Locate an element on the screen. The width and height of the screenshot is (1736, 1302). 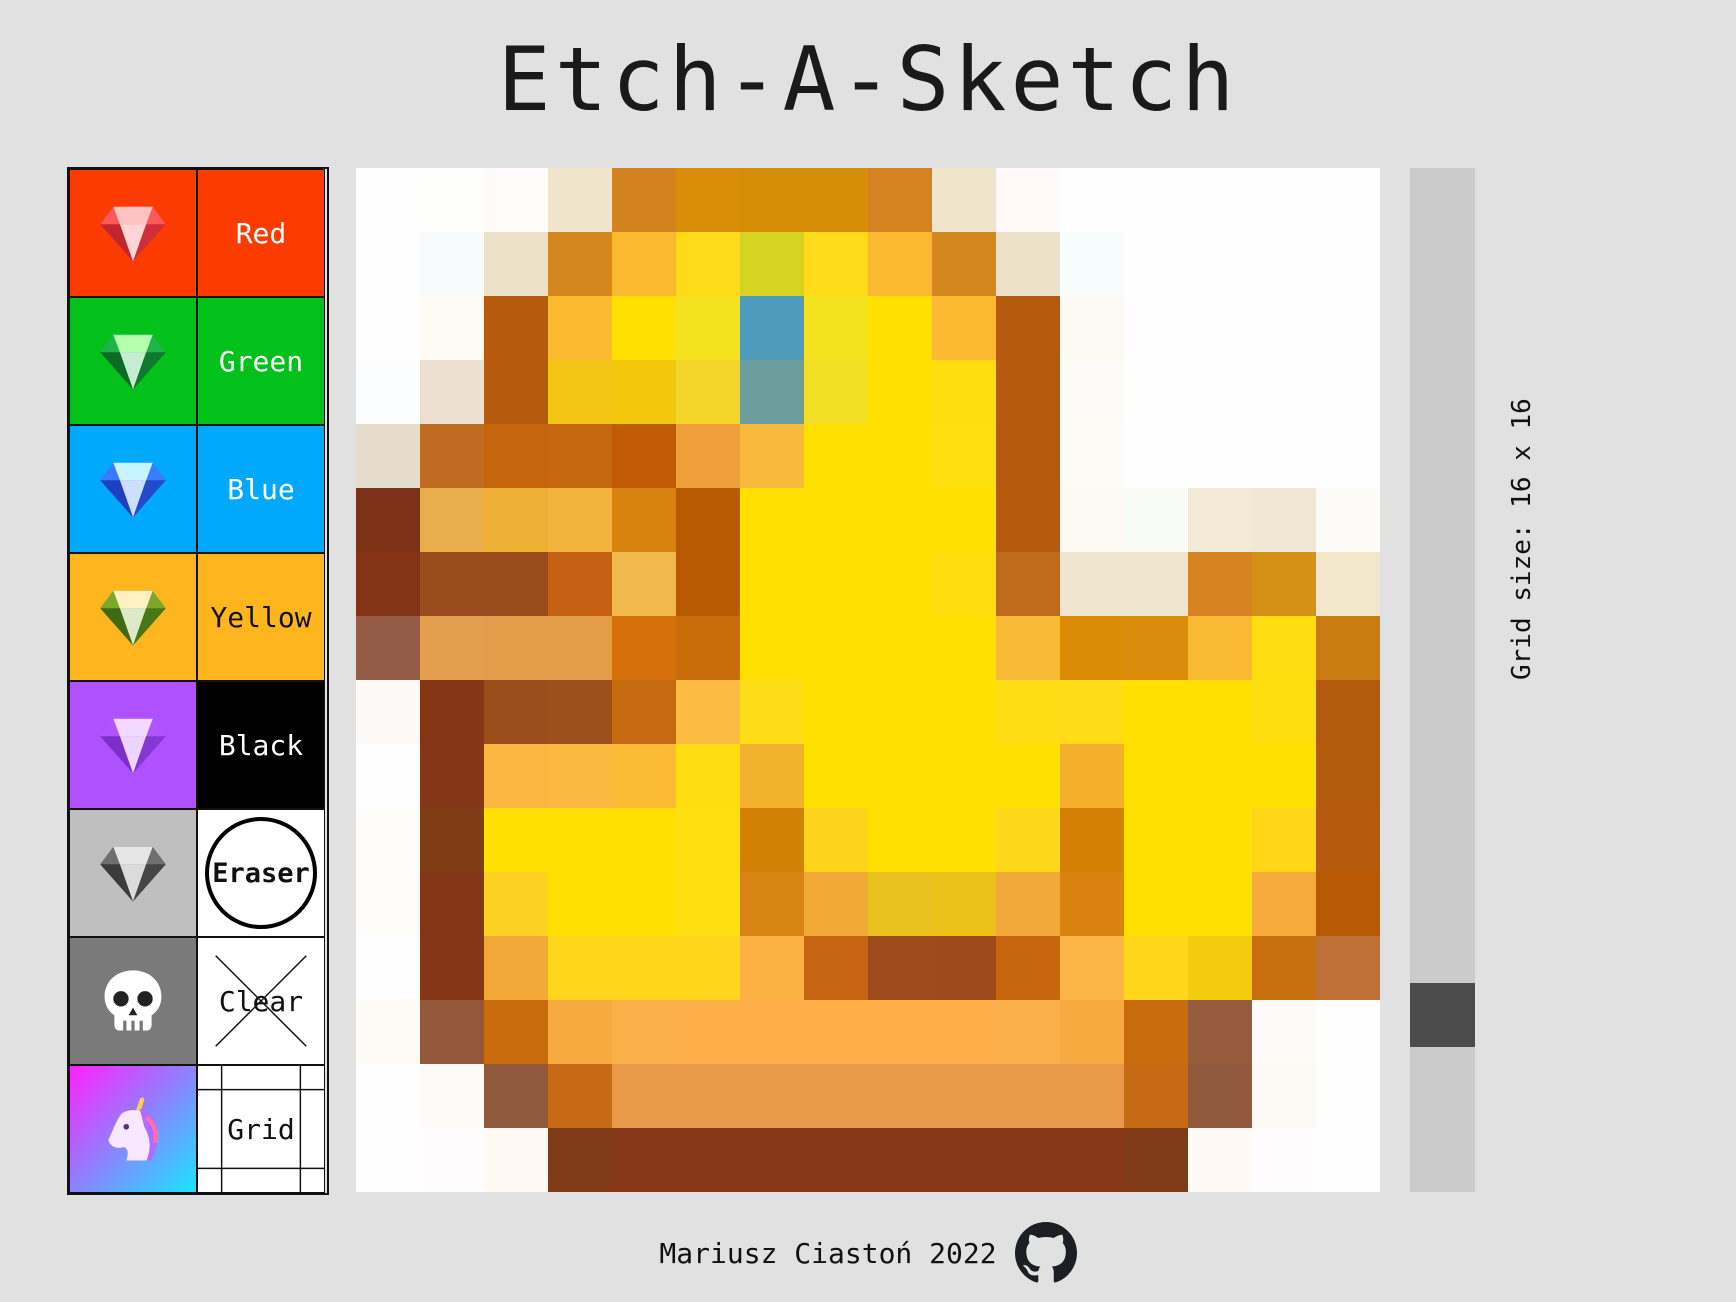
gem-tile-blue is located at coordinates (133, 489).